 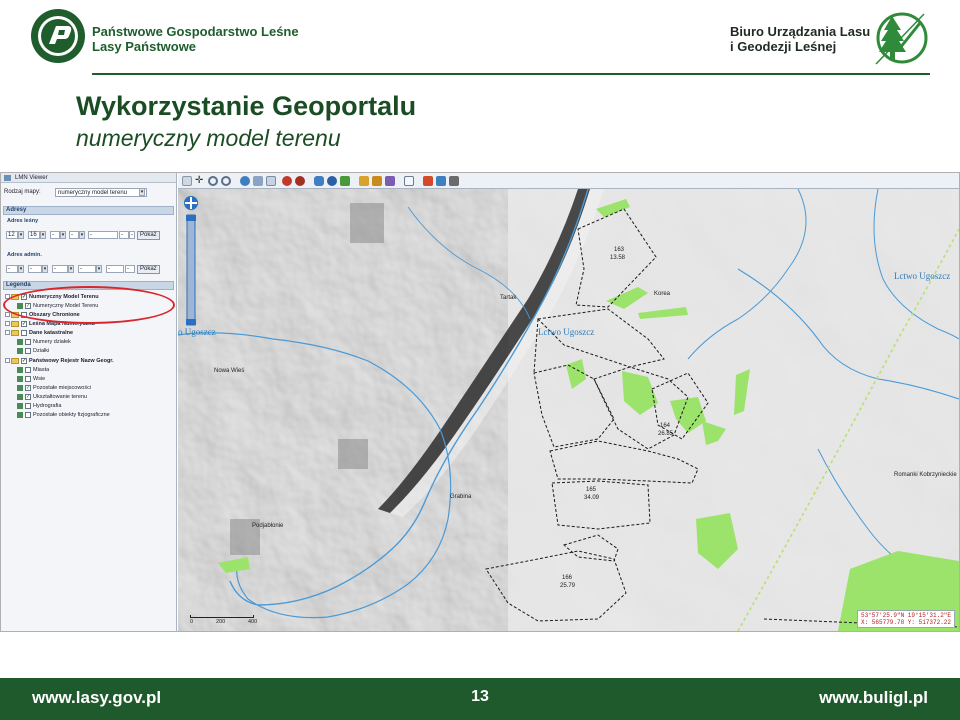 I want to click on print-icon, so click(x=454, y=181).